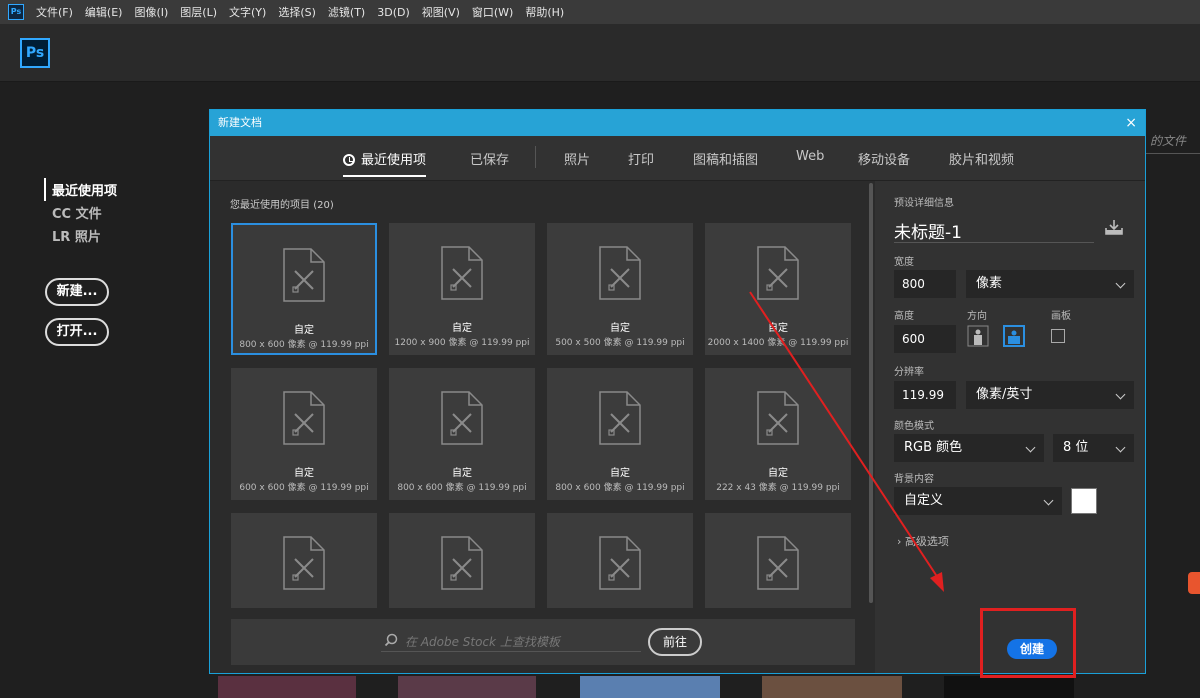 The height and width of the screenshot is (698, 1200). Describe the element at coordinates (80, 235) in the screenshot. I see `home-nav-lr-photos: LR 照片` at that location.